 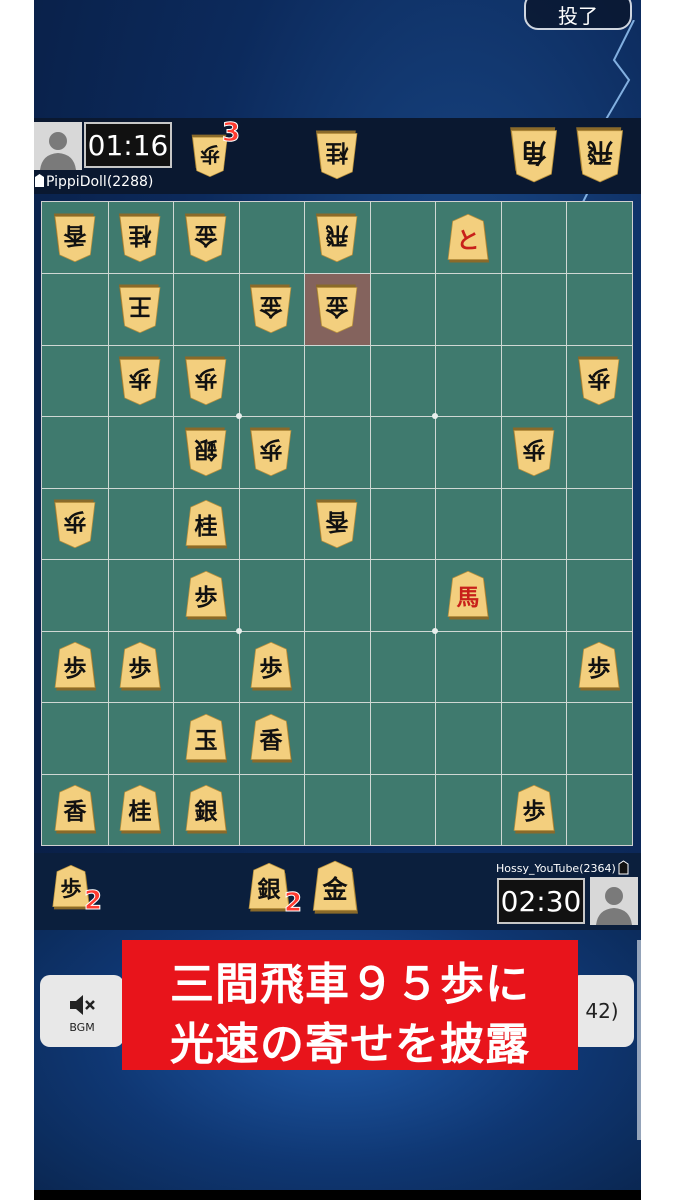 I want to click on hand-piece: 金, so click(x=335, y=887).